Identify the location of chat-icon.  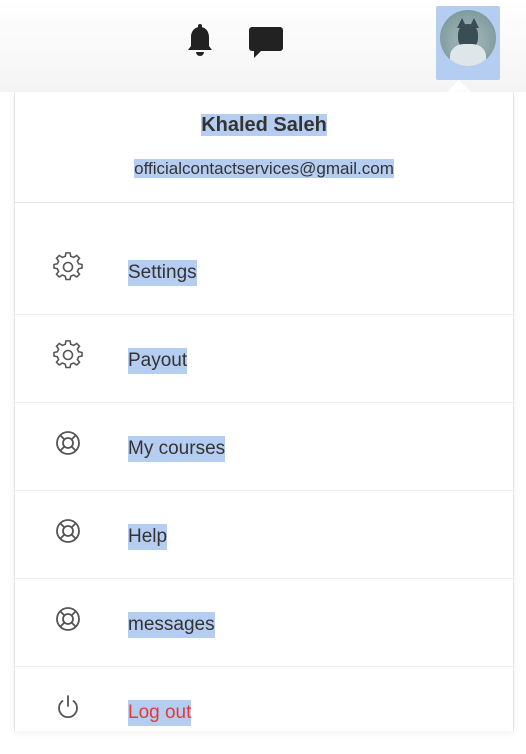
(266, 42).